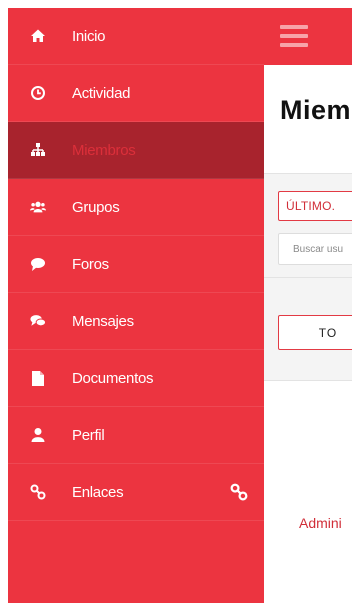  What do you see at coordinates (294, 36) in the screenshot?
I see `hamburger-menu-icon` at bounding box center [294, 36].